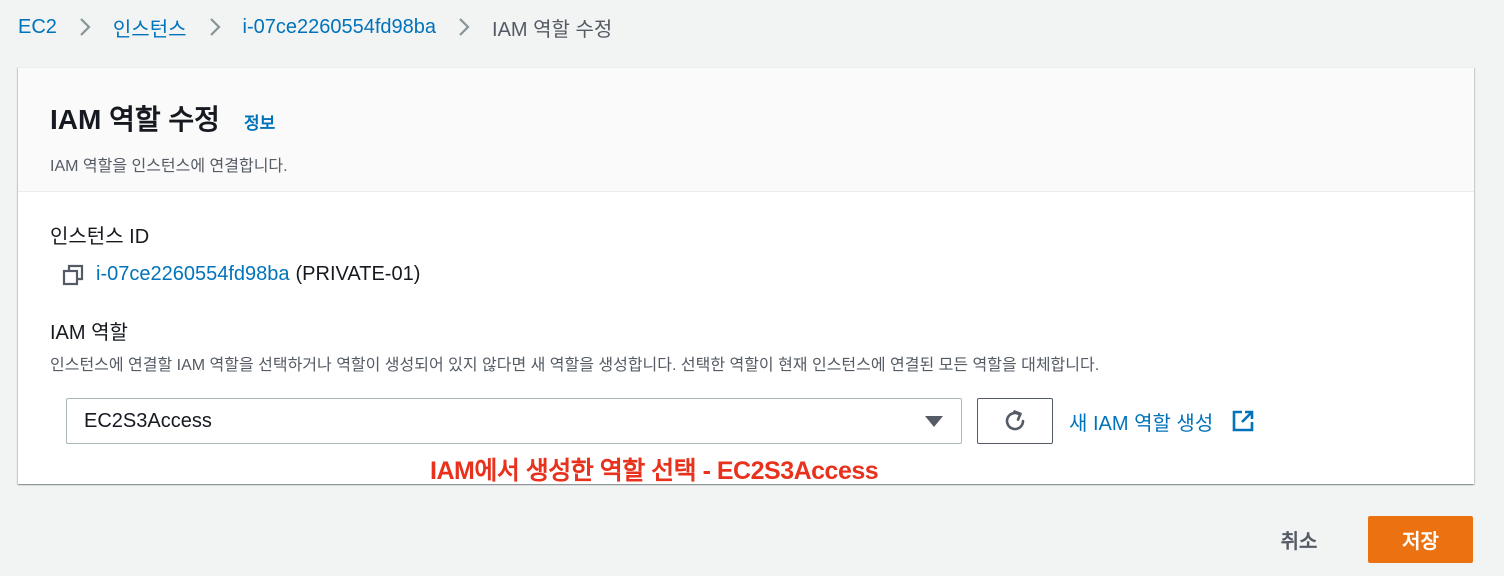 Image resolution: width=1504 pixels, height=576 pixels. I want to click on create-iam-role-link: 새 IAM 역할 생성, so click(1162, 421).